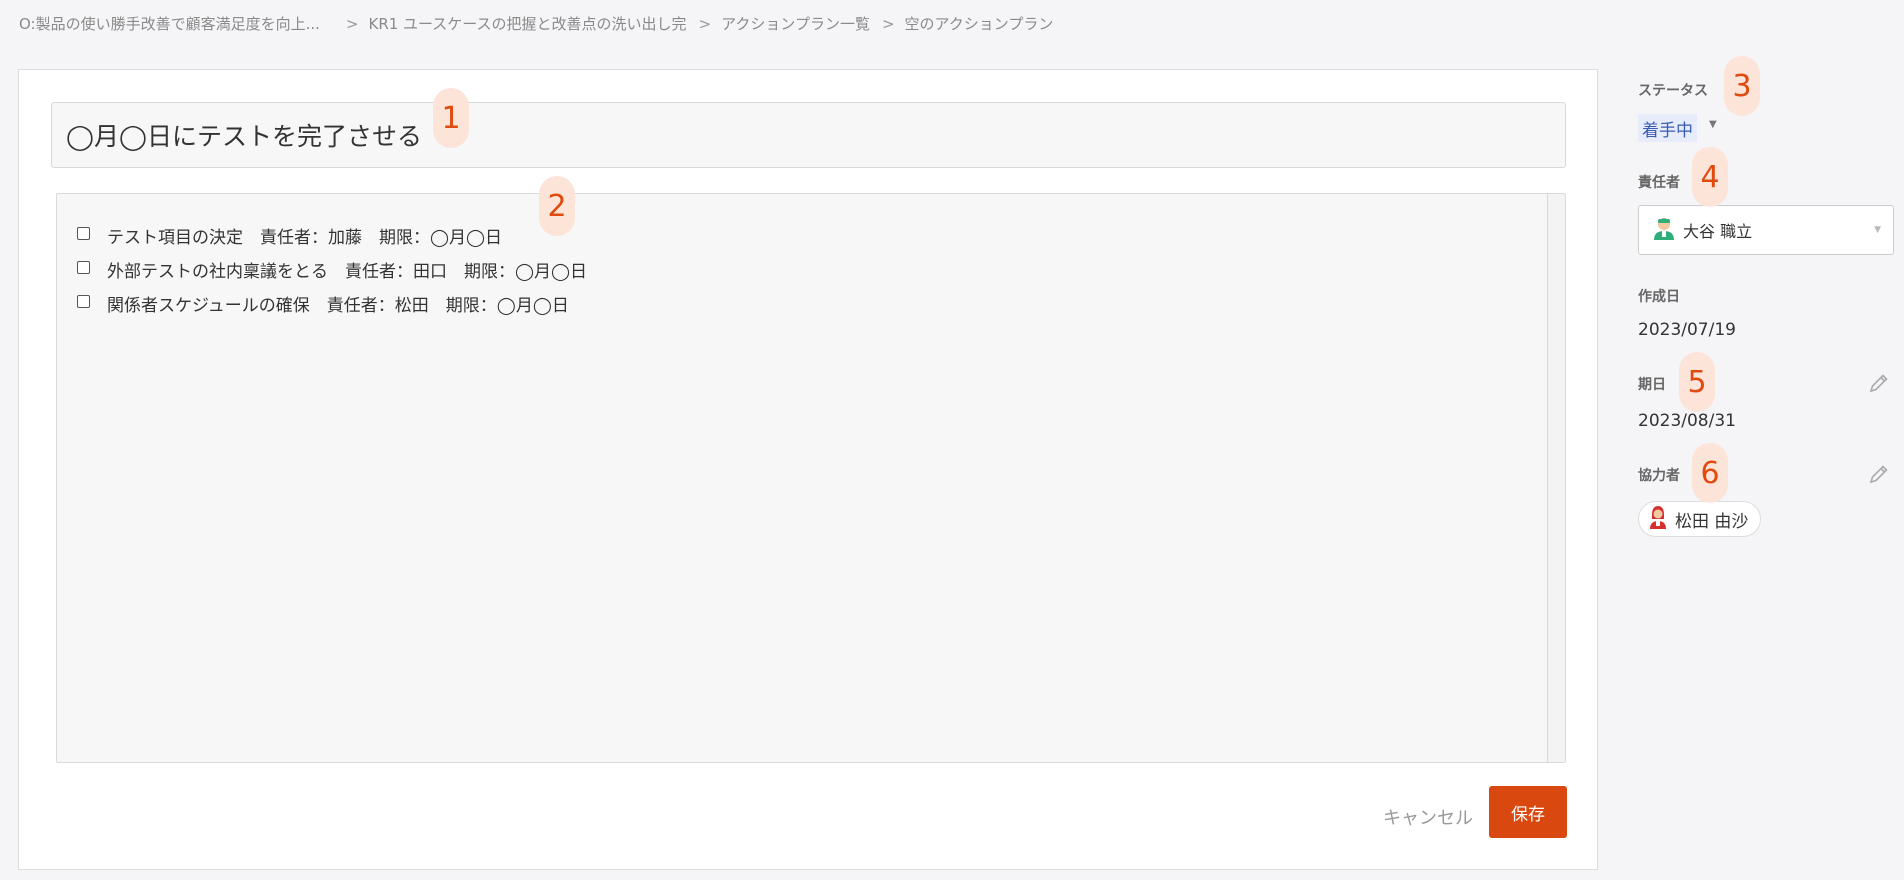  I want to click on chevron-down-icon: ▼, so click(1877, 230).